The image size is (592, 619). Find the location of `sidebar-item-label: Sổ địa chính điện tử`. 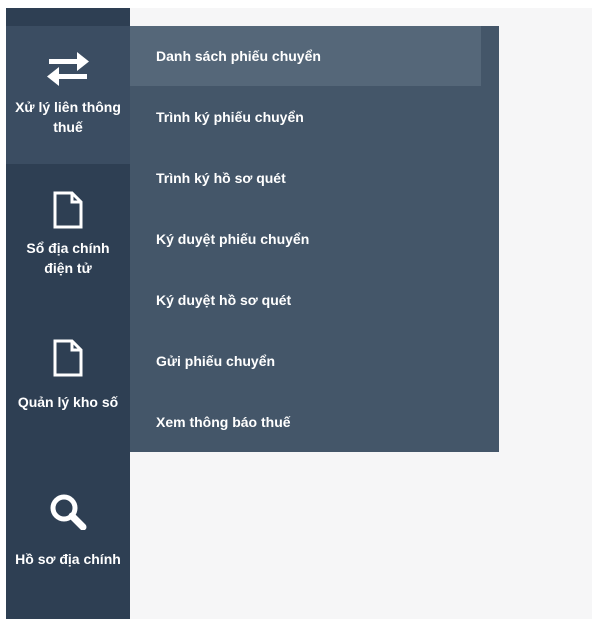

sidebar-item-label: Sổ địa chính điện tử is located at coordinates (68, 258).